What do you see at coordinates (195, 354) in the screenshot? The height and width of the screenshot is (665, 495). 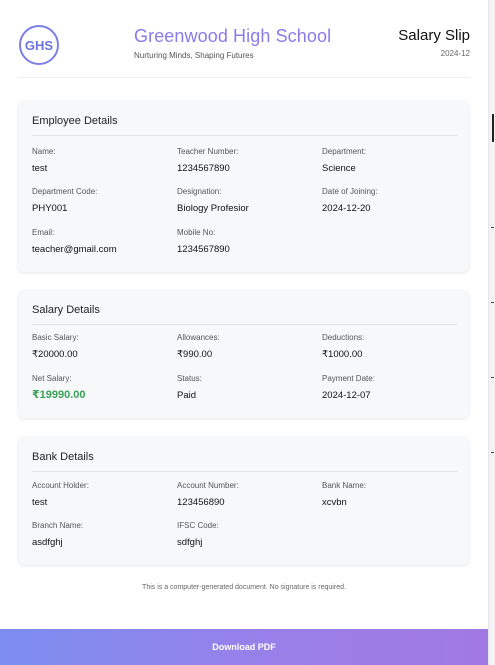 I see `allowances-value: ₹990.00` at bounding box center [195, 354].